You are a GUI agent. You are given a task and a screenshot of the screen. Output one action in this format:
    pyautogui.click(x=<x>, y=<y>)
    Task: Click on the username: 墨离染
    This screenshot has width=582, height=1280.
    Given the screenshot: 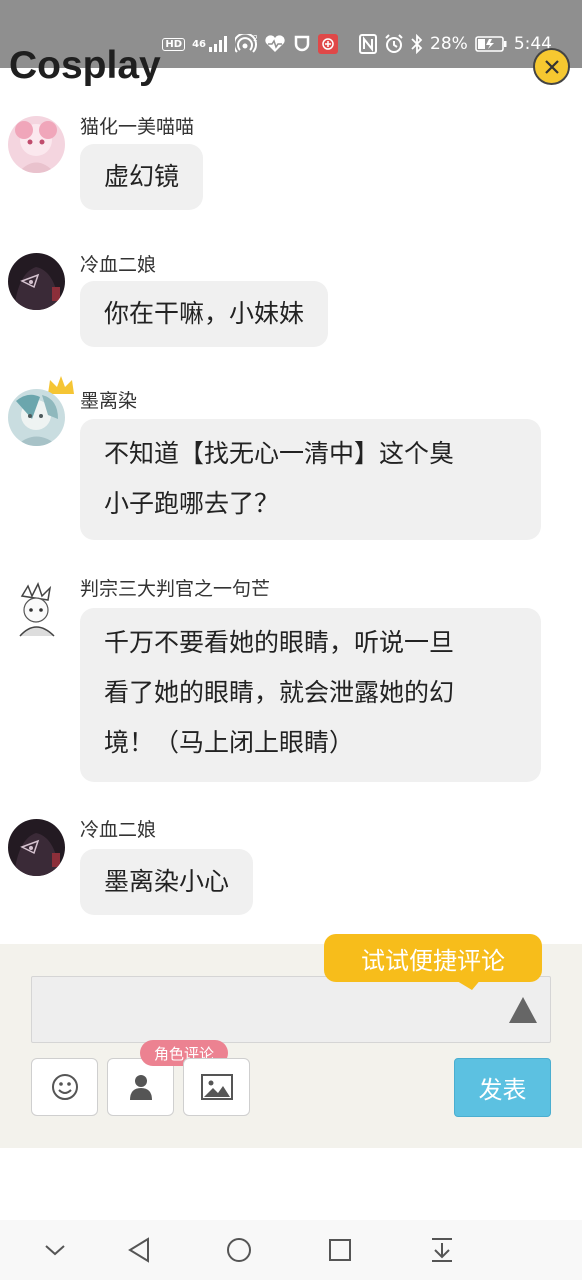 What is the action you would take?
    pyautogui.click(x=109, y=401)
    